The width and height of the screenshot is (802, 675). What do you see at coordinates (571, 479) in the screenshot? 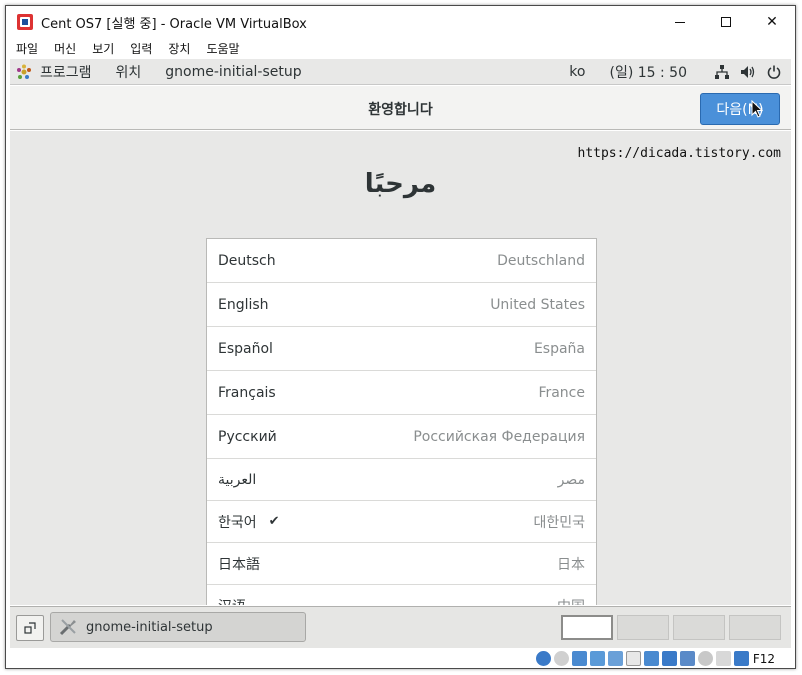
I see `language-region: مصر` at bounding box center [571, 479].